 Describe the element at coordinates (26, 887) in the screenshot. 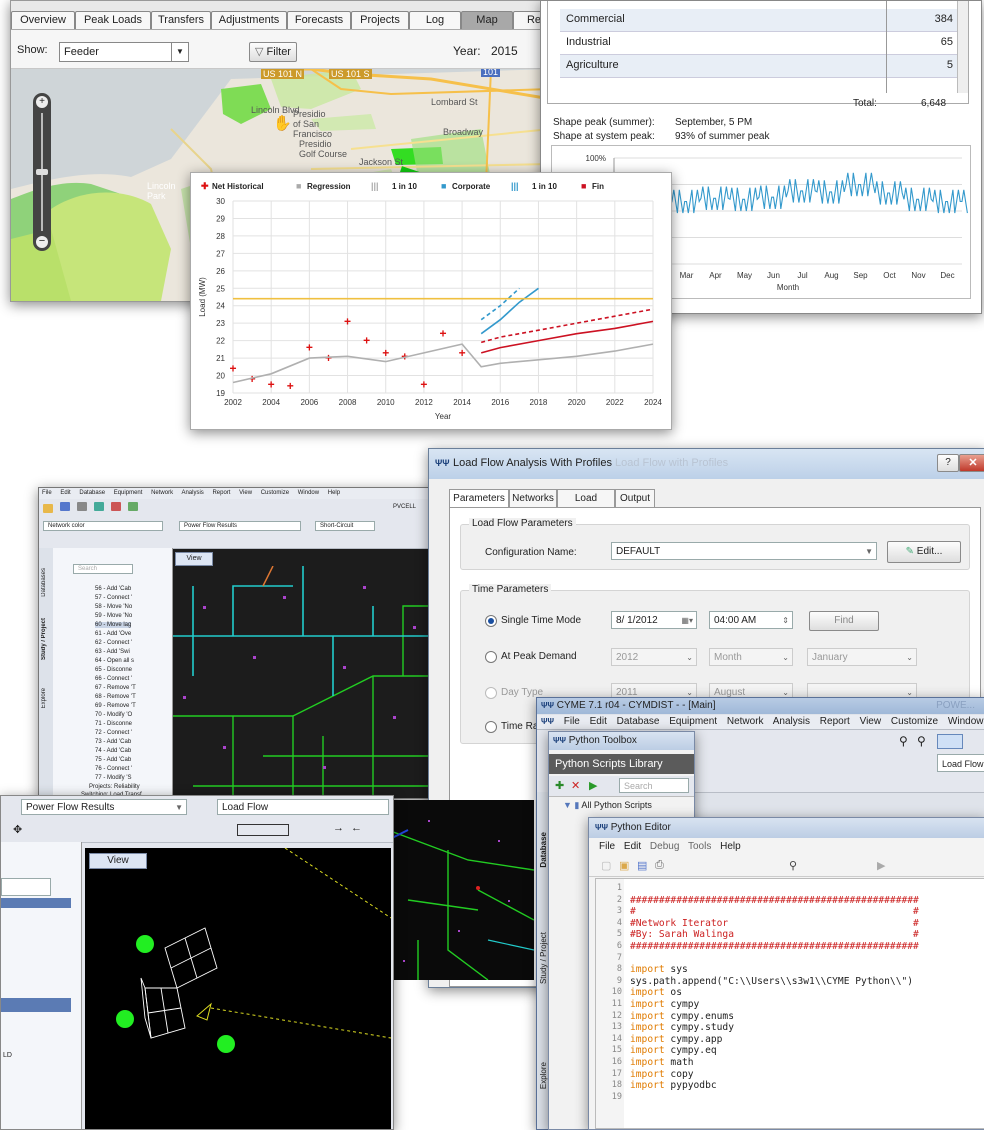

I see `explorer-search` at that location.